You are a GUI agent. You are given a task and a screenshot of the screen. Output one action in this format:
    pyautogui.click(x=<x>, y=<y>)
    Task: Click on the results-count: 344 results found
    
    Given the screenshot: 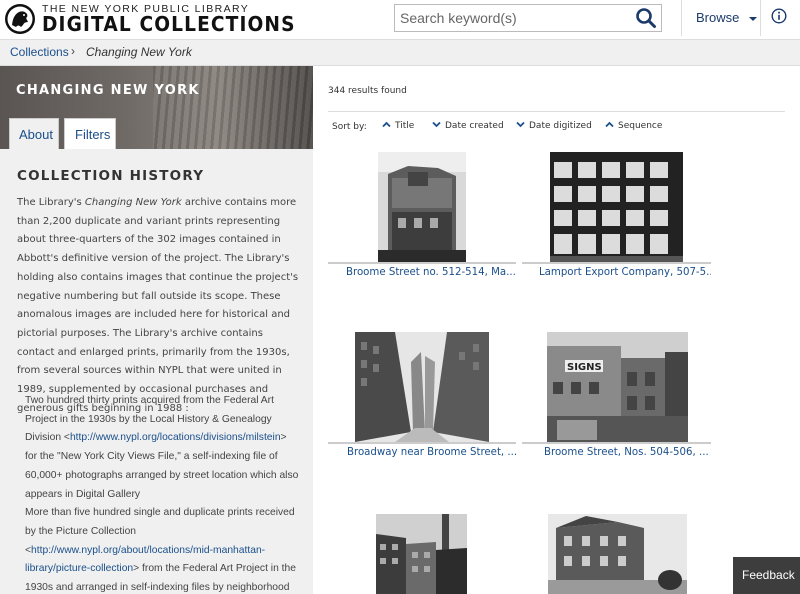 What is the action you would take?
    pyautogui.click(x=367, y=91)
    